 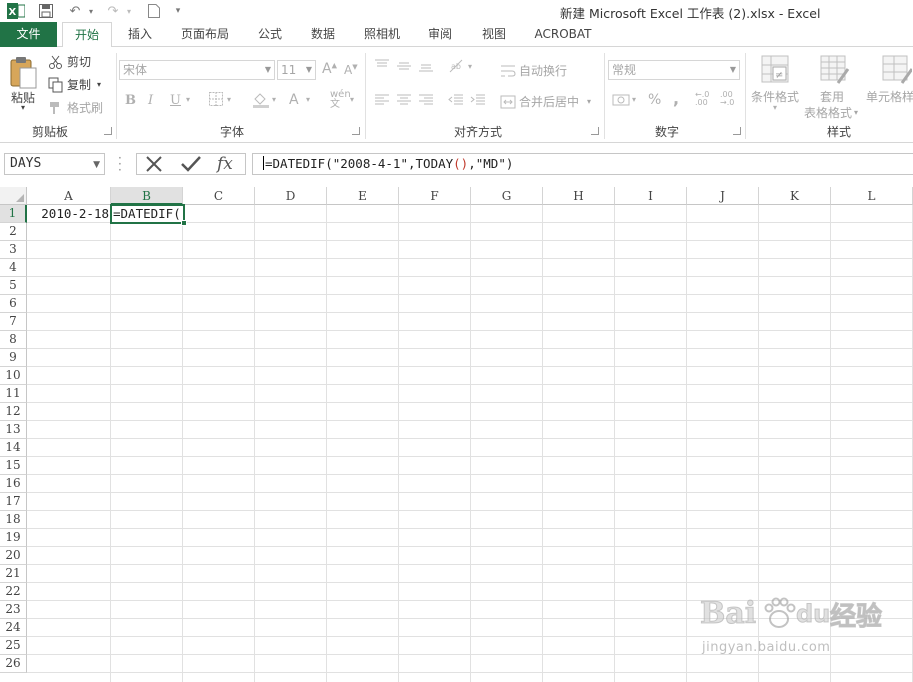 What do you see at coordinates (356, 131) in the screenshot?
I see `font-launcher-icon` at bounding box center [356, 131].